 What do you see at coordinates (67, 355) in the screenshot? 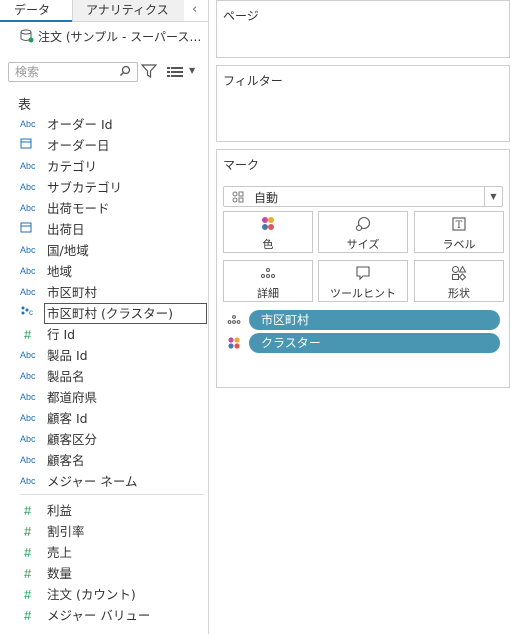
I see `field-label: 製品 Id` at bounding box center [67, 355].